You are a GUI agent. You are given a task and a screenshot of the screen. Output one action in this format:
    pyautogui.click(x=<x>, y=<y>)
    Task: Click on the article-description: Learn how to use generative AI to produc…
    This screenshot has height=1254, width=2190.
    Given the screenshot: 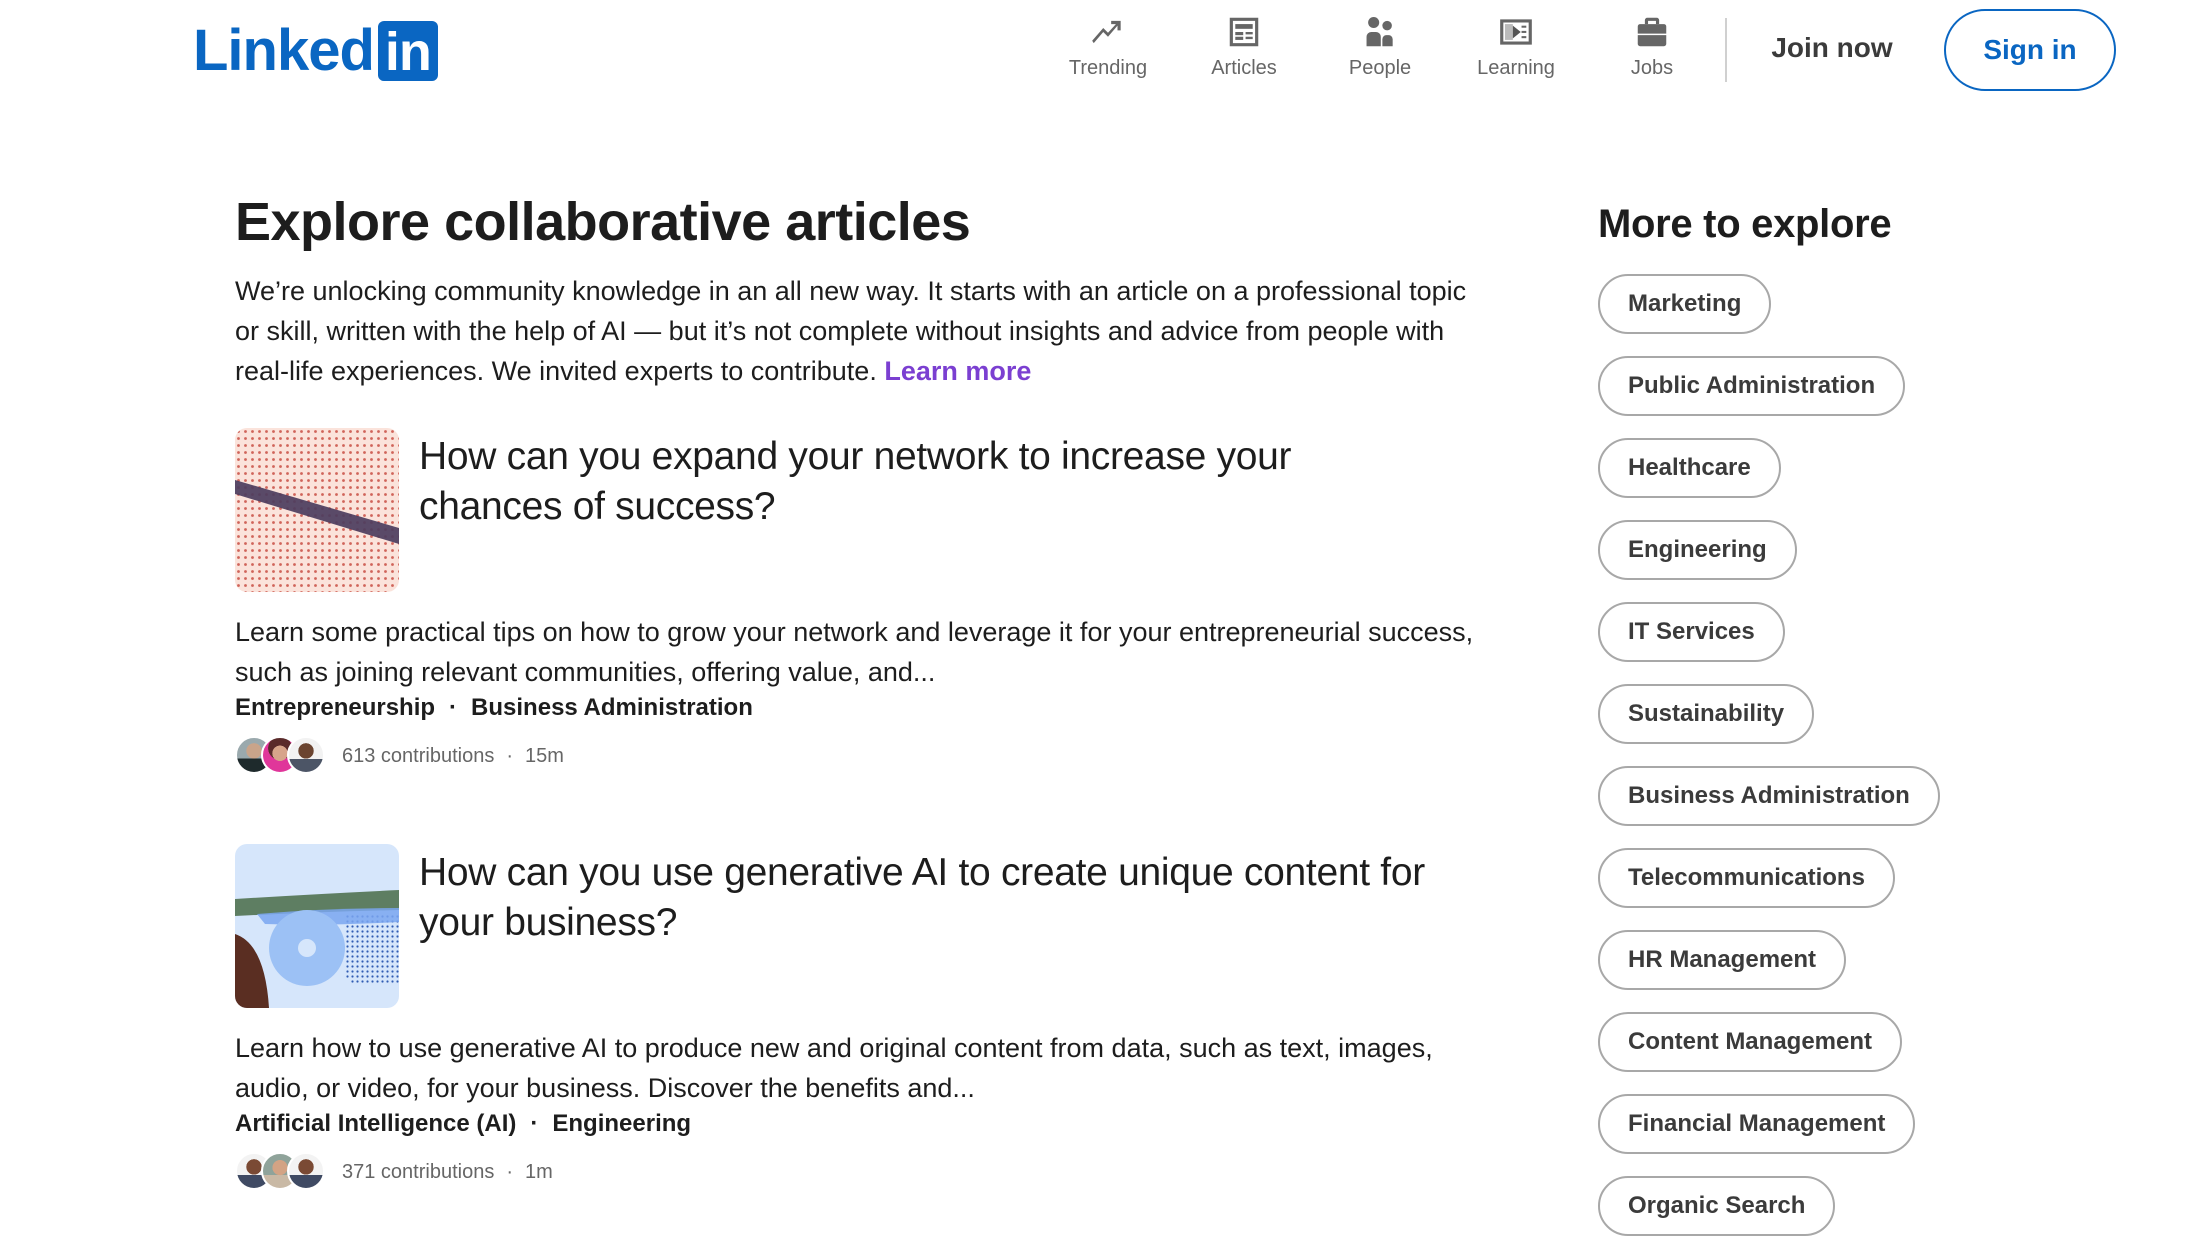 What is the action you would take?
    pyautogui.click(x=834, y=1068)
    